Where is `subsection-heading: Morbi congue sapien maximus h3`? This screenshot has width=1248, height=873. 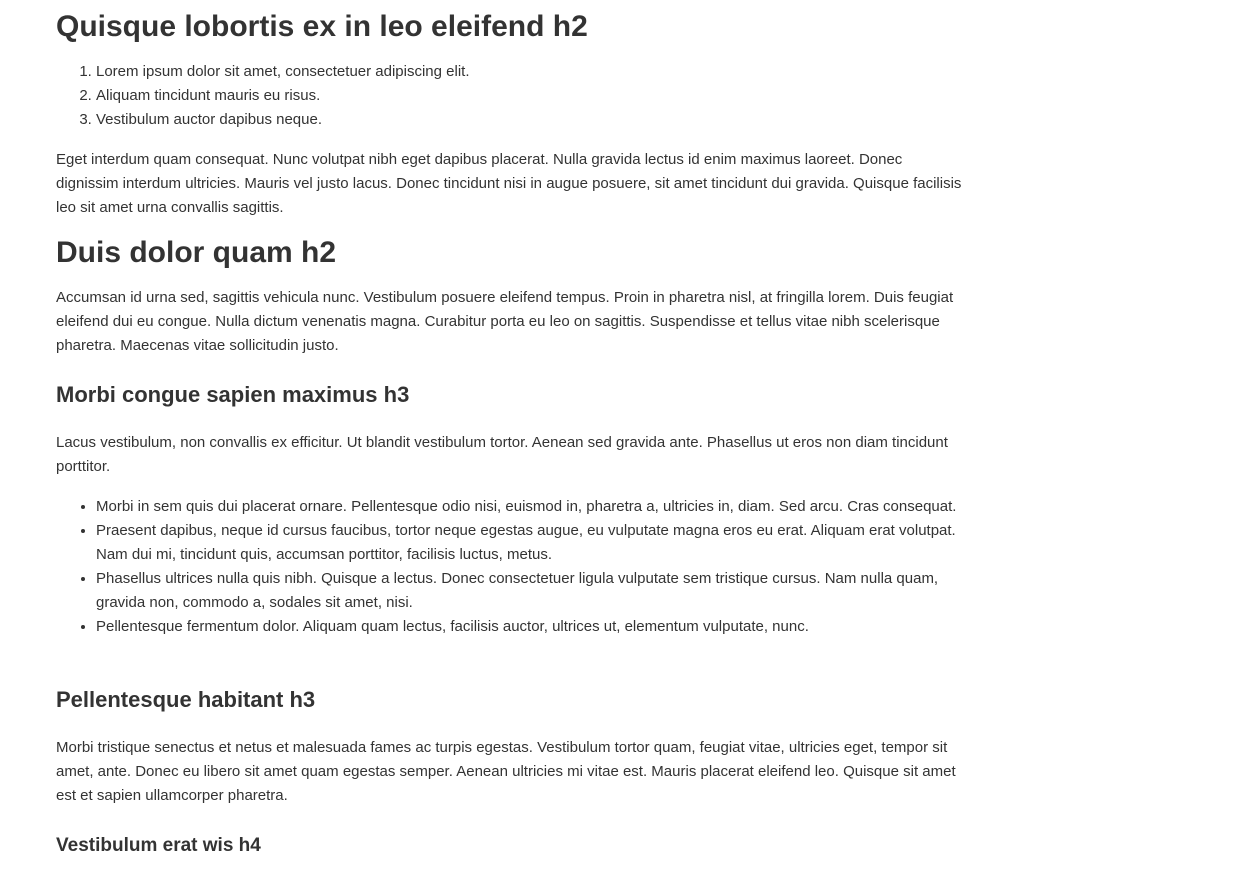 subsection-heading: Morbi congue sapien maximus h3 is located at coordinates (233, 394).